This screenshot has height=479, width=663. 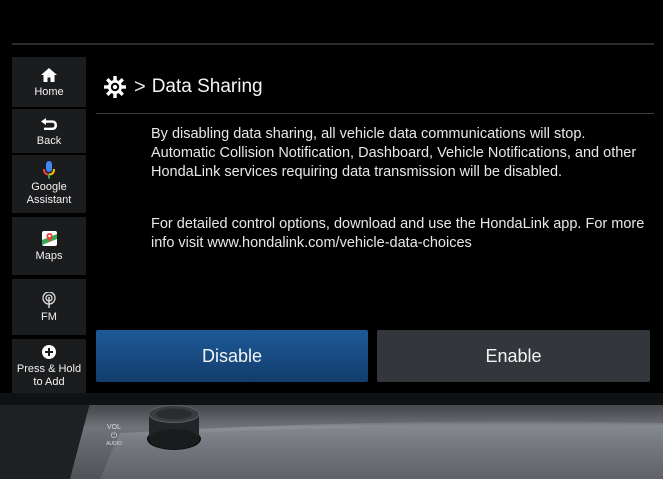 I want to click on top-bezel, so click(x=331, y=22).